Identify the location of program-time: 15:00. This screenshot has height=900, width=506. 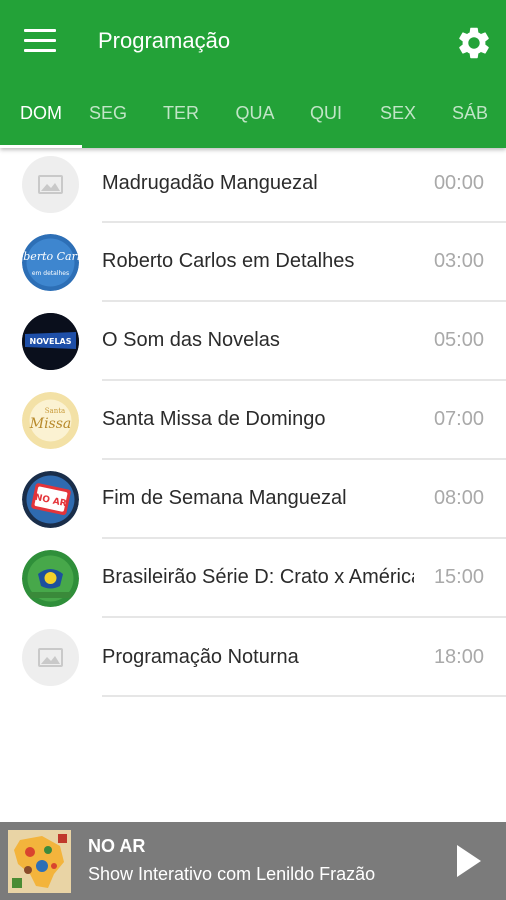
(458, 577).